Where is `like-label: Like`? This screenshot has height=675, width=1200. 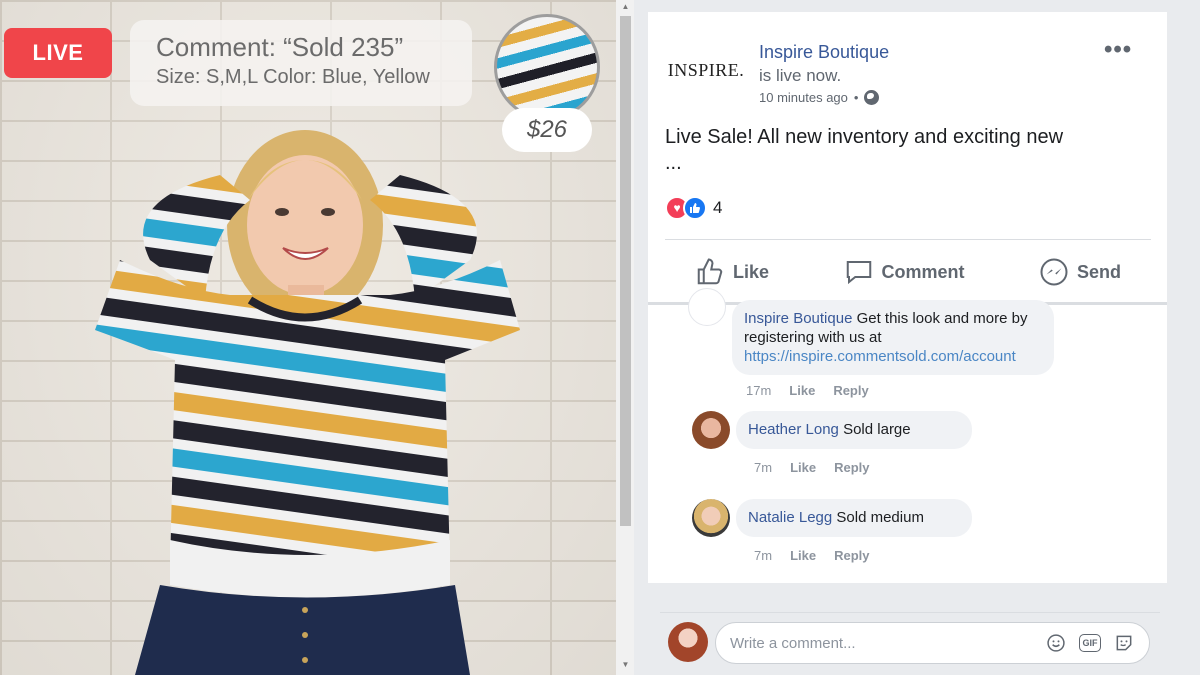 like-label: Like is located at coordinates (751, 271).